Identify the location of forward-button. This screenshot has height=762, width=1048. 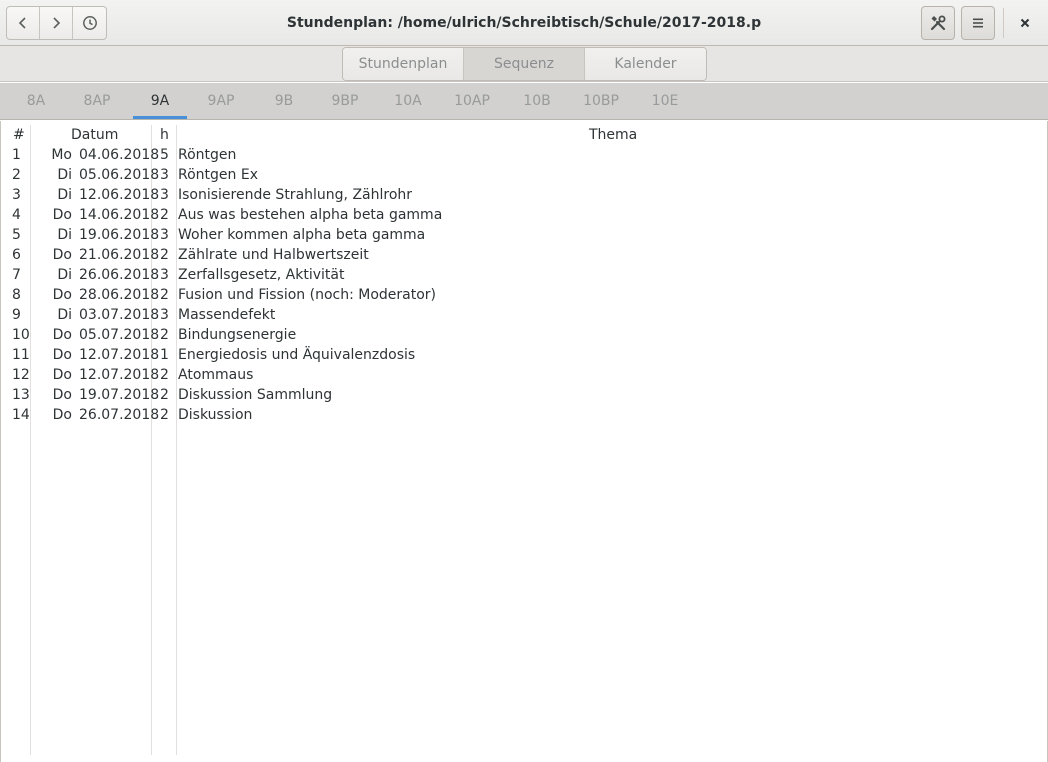
(56, 23).